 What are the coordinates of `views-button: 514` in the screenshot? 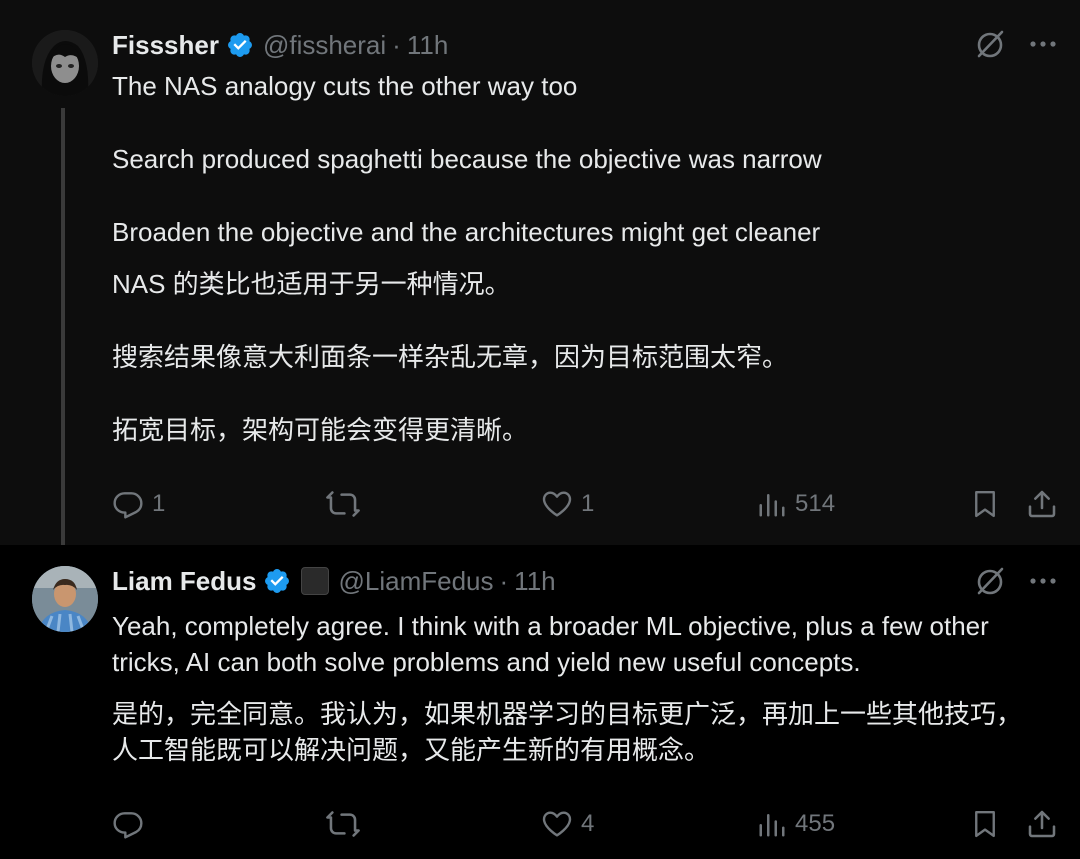 It's located at (796, 504).